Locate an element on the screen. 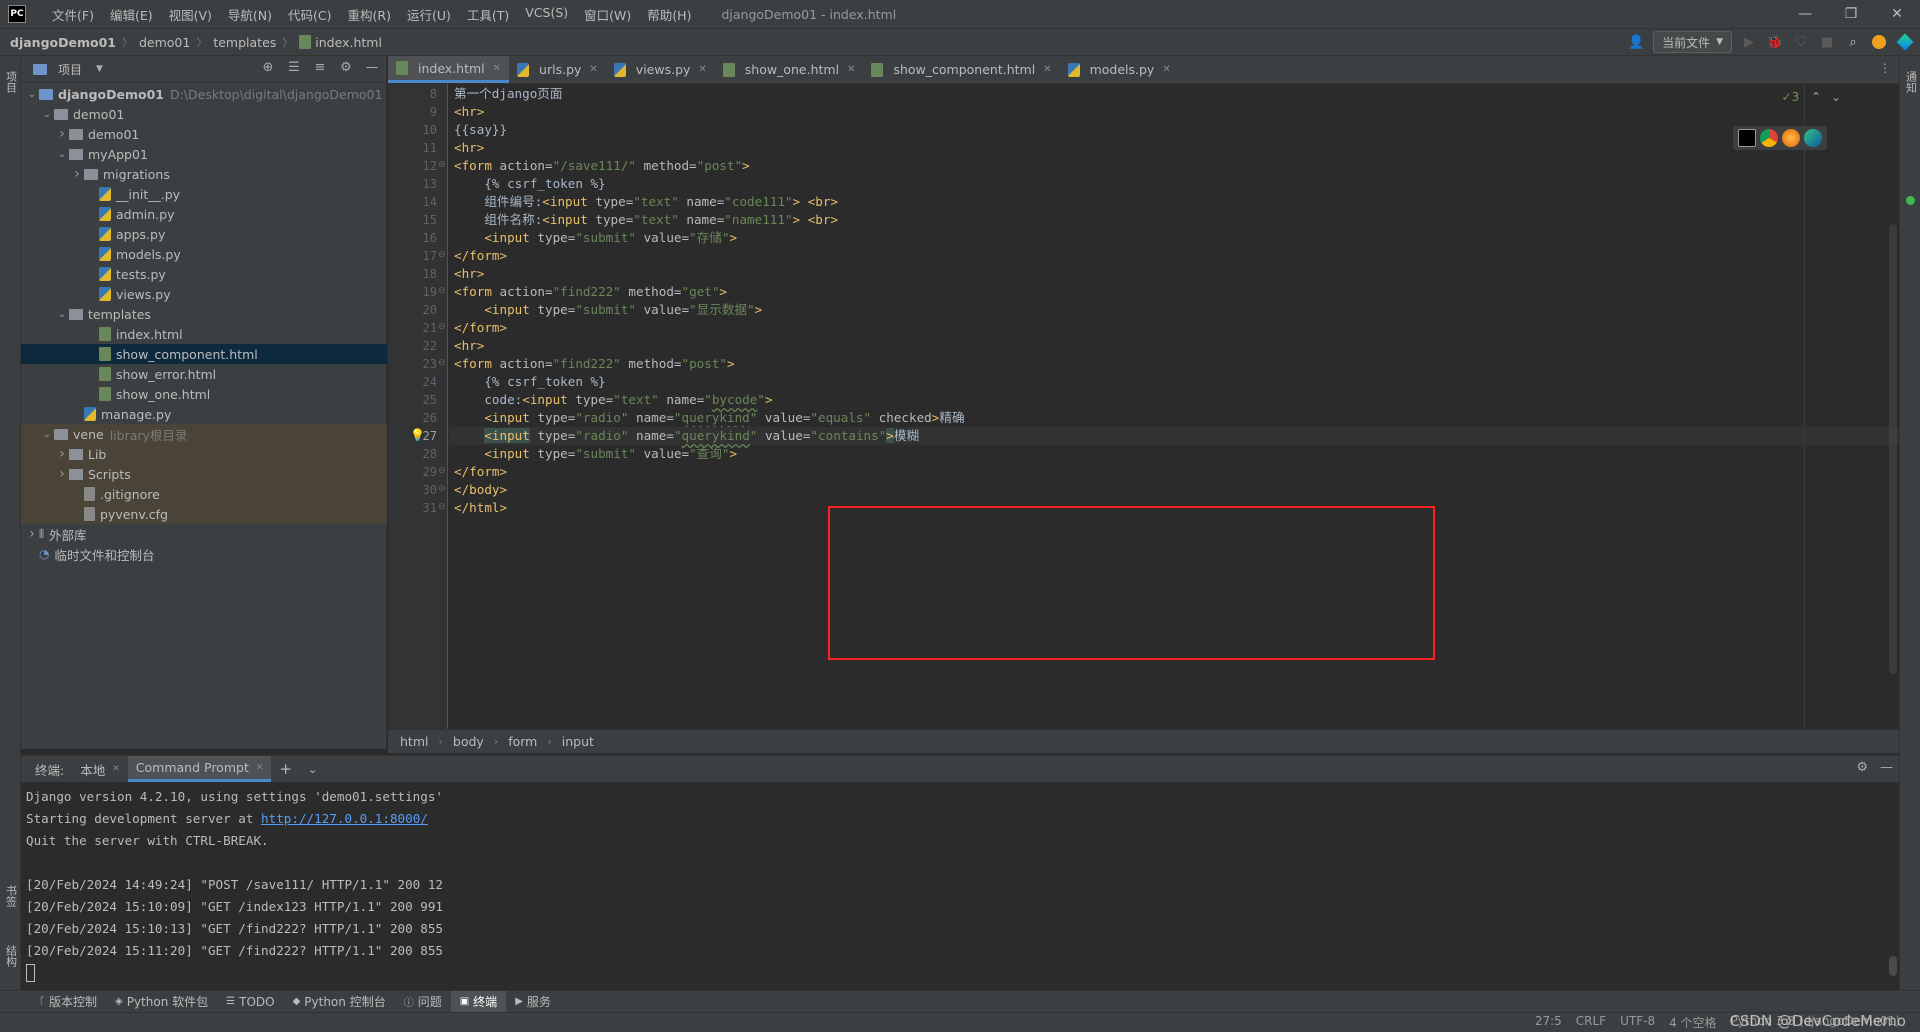 The height and width of the screenshot is (1032, 1920). coverage-icon: ⛉ is located at coordinates (1801, 42).